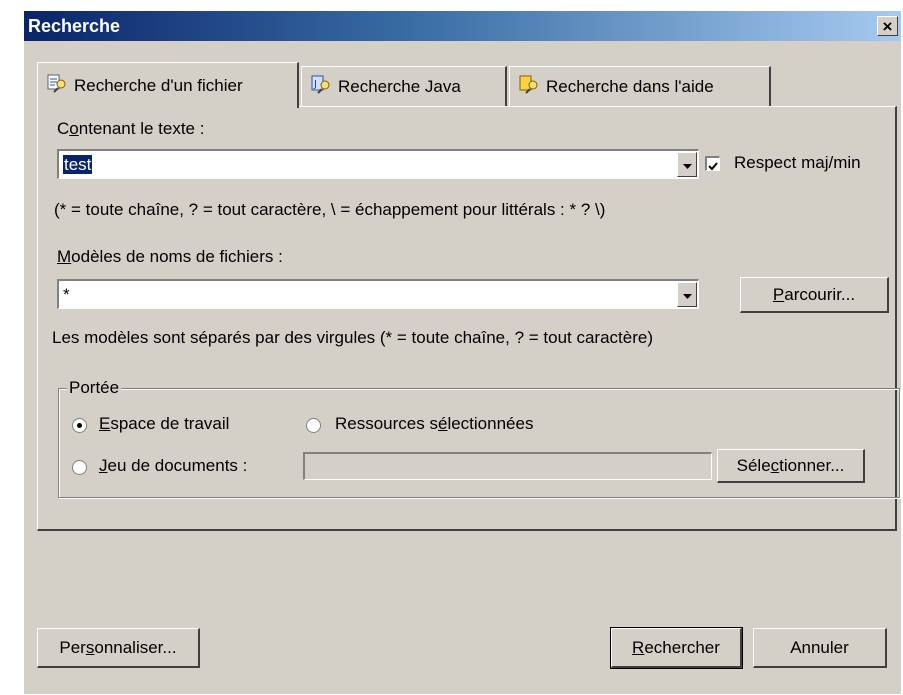 This screenshot has height=695, width=903. I want to click on cancel-button: Annuler, so click(820, 648).